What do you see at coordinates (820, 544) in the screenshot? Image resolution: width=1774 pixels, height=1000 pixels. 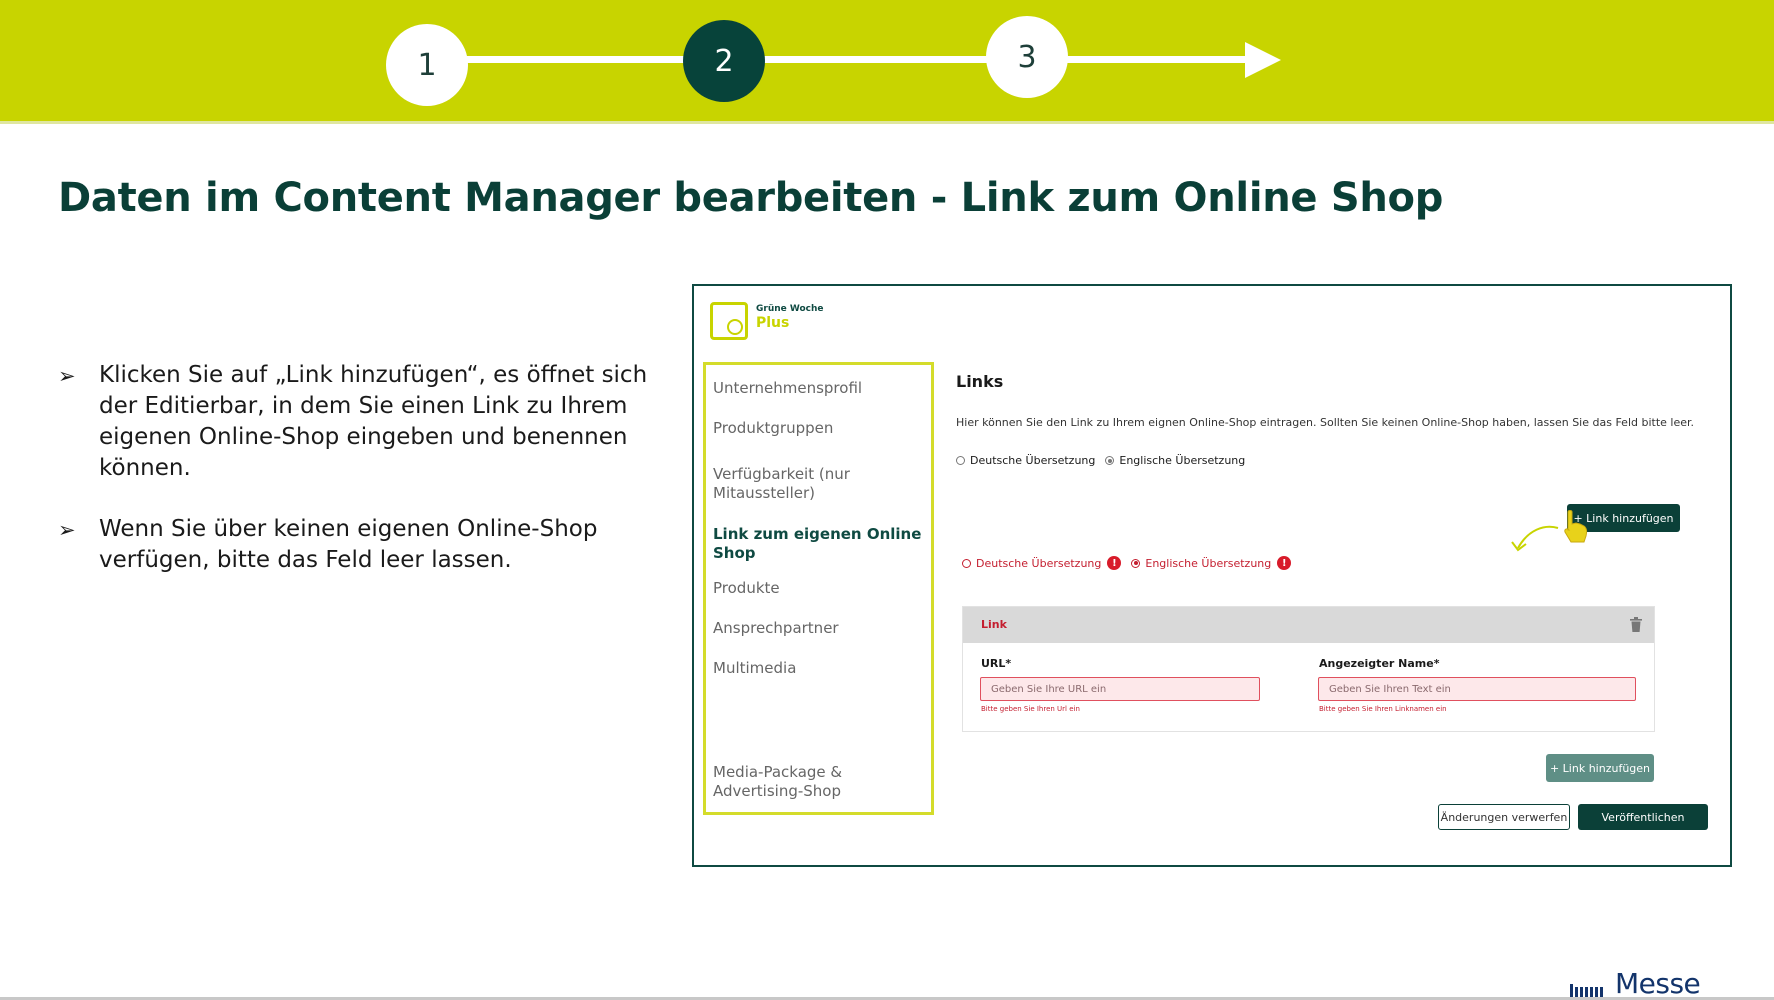 I see `sidebar-item-online-shop: Link zum eigenen Online Shop` at bounding box center [820, 544].